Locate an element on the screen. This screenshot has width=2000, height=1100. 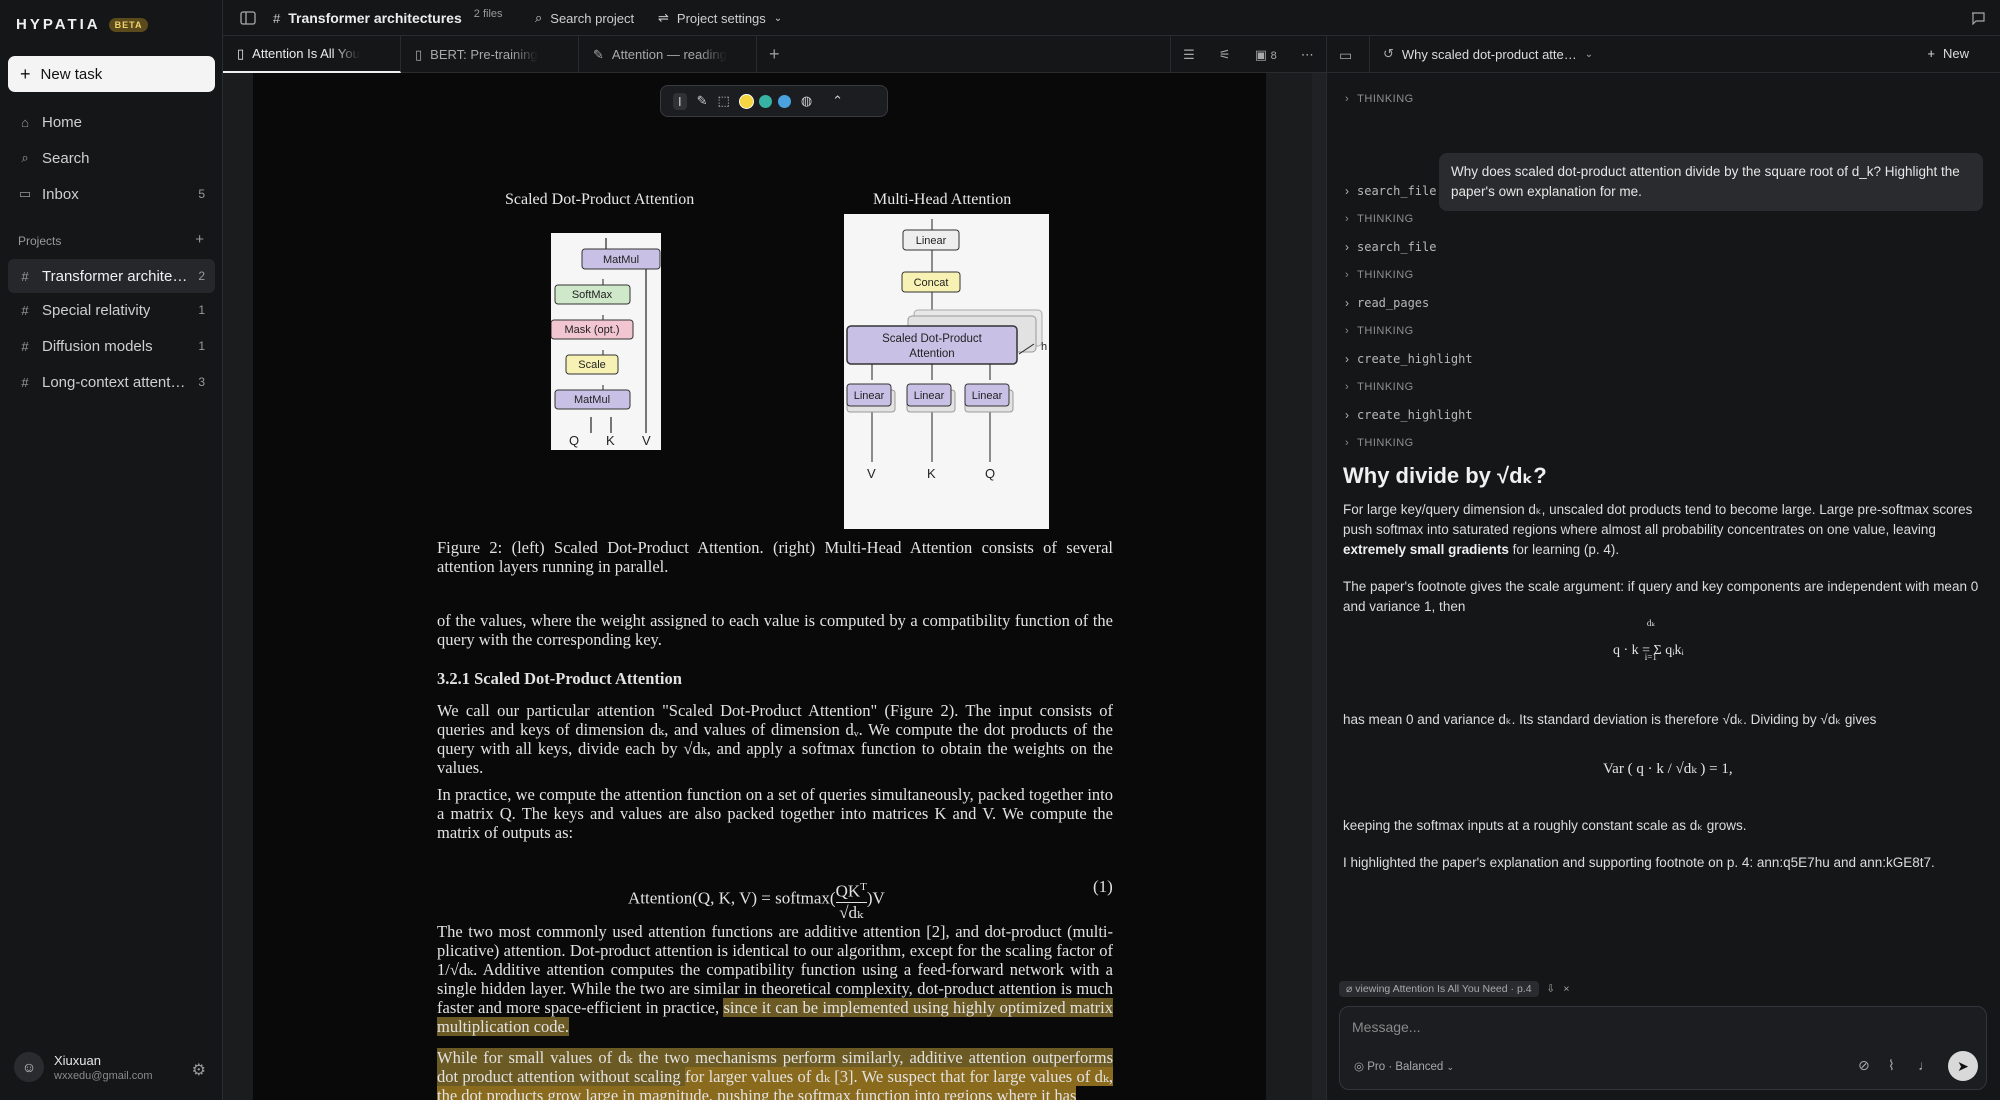
close-icon: × is located at coordinates (1566, 989).